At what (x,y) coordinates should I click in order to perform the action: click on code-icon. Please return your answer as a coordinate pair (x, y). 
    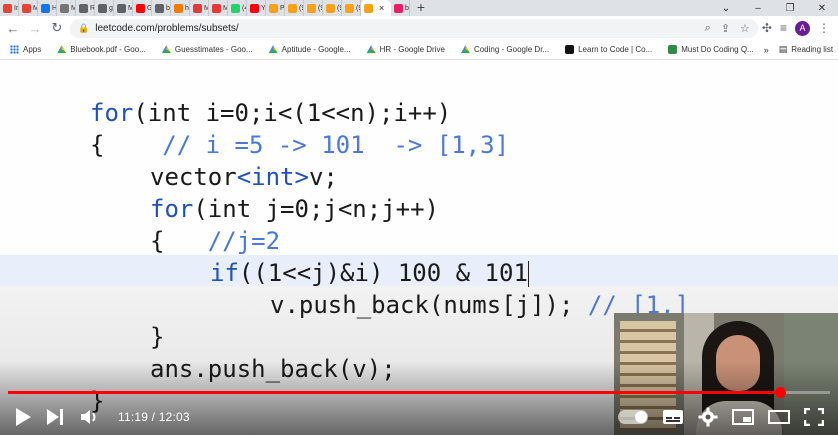
    Looking at the image, I should click on (570, 49).